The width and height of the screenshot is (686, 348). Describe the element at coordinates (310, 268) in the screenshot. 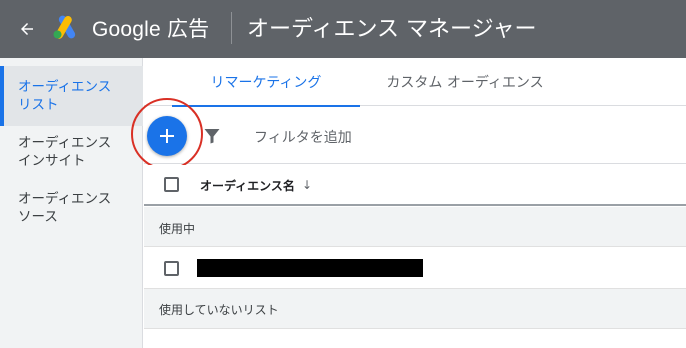

I see `redacted-audience-name` at that location.